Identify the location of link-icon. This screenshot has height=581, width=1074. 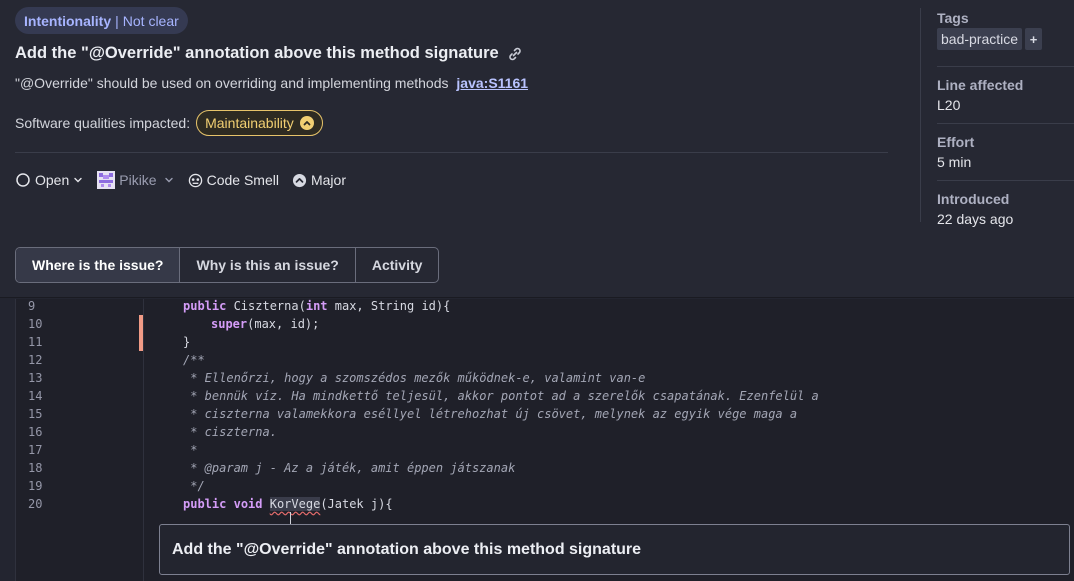
(515, 54).